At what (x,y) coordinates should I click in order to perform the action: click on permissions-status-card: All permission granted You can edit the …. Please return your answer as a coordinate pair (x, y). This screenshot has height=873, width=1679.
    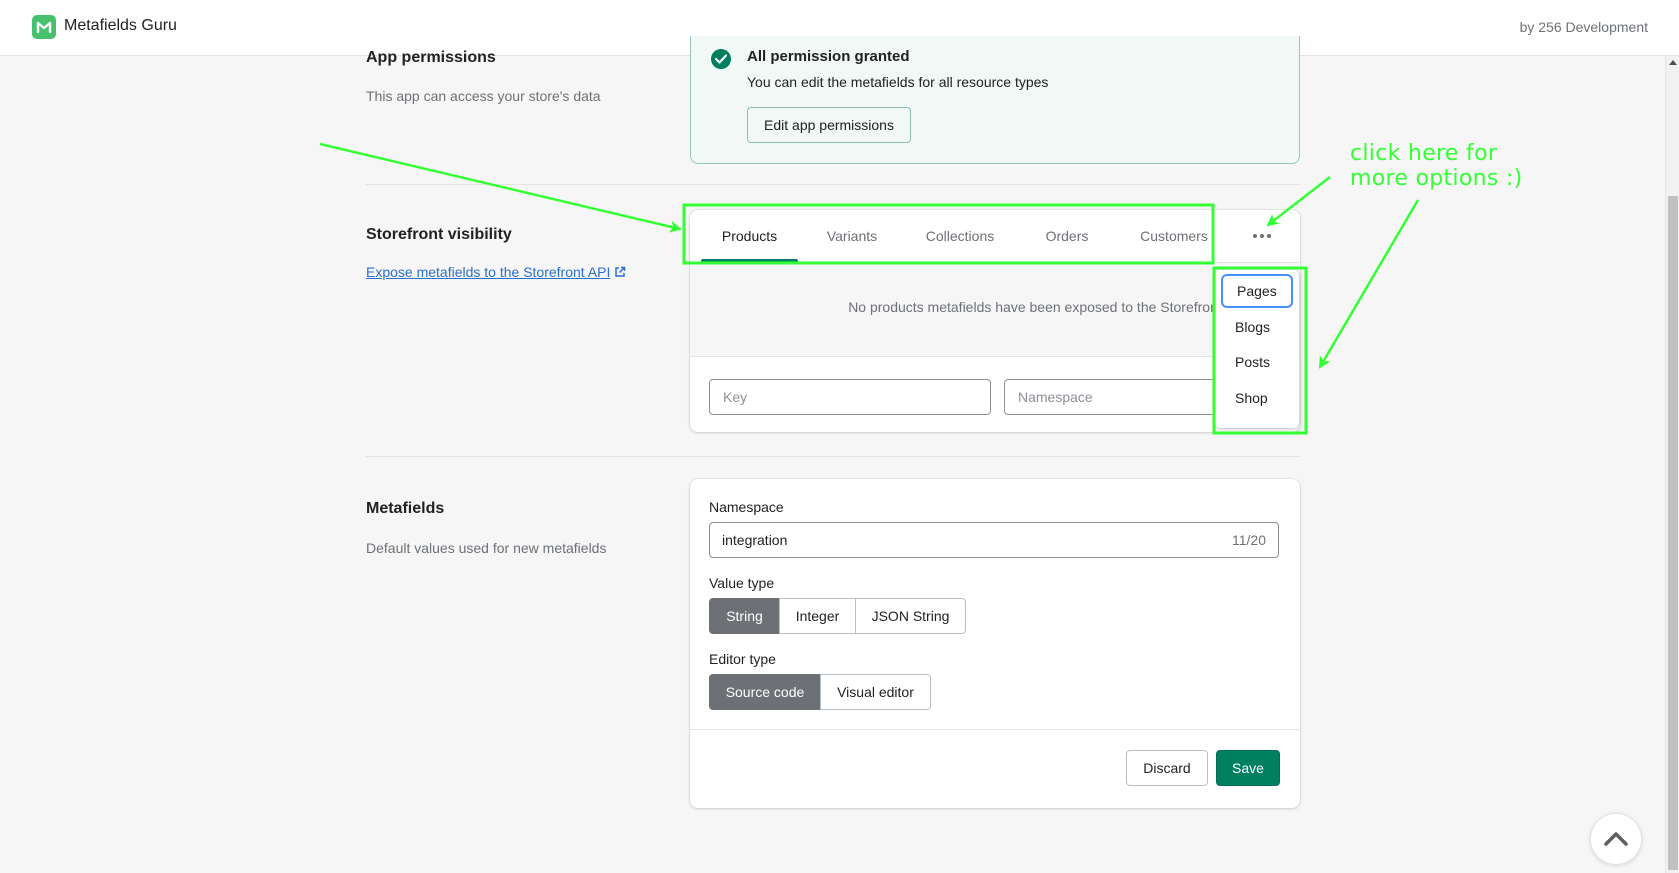
    Looking at the image, I should click on (995, 100).